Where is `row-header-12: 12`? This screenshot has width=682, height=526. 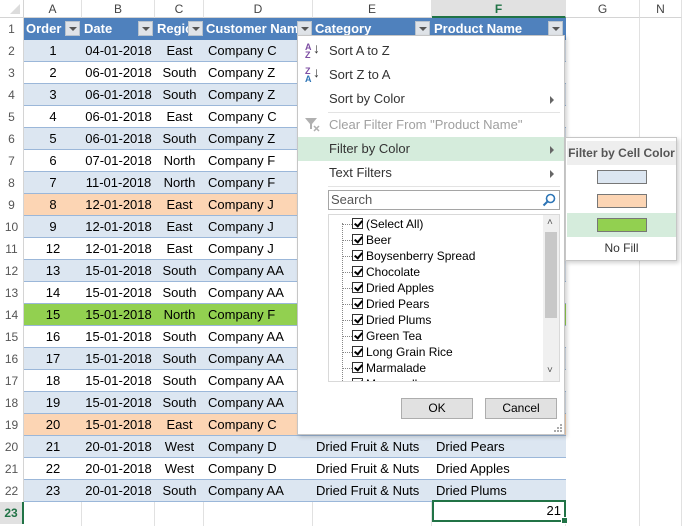
row-header-12: 12 is located at coordinates (12, 271).